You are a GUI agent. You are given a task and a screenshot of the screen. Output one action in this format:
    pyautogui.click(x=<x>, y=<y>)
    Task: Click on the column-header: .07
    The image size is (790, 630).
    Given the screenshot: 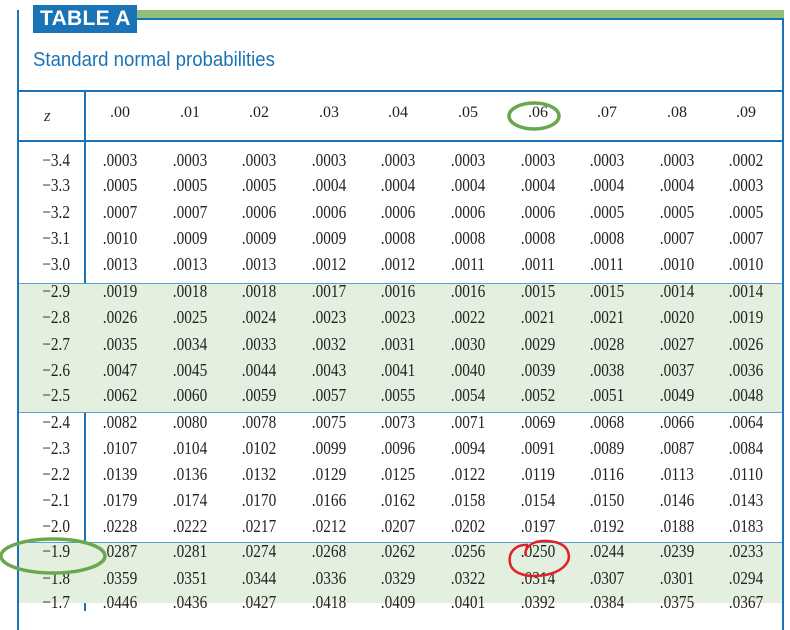 What is the action you would take?
    pyautogui.click(x=607, y=112)
    